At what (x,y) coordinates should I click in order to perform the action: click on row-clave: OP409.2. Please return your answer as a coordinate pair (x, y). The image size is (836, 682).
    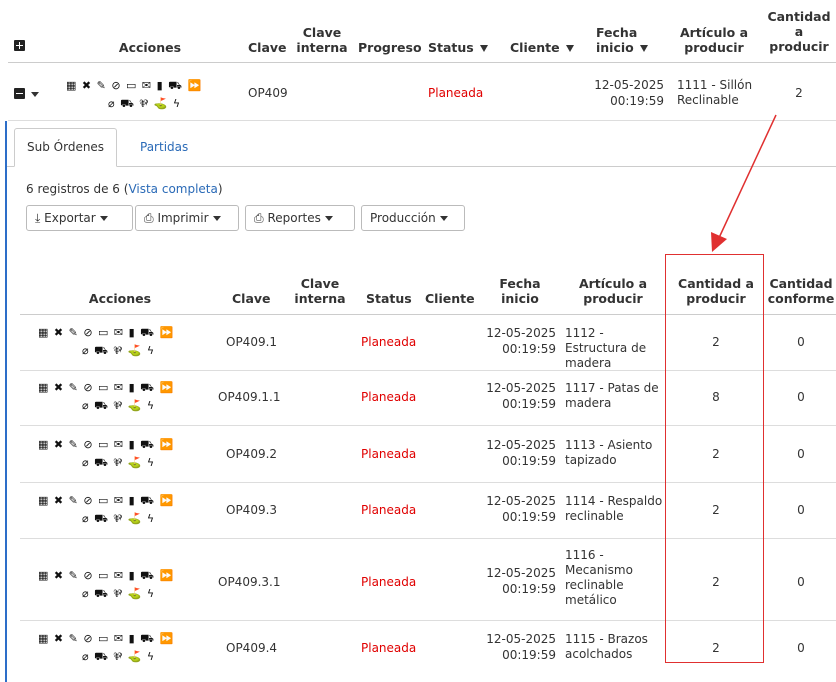
    Looking at the image, I should click on (251, 454).